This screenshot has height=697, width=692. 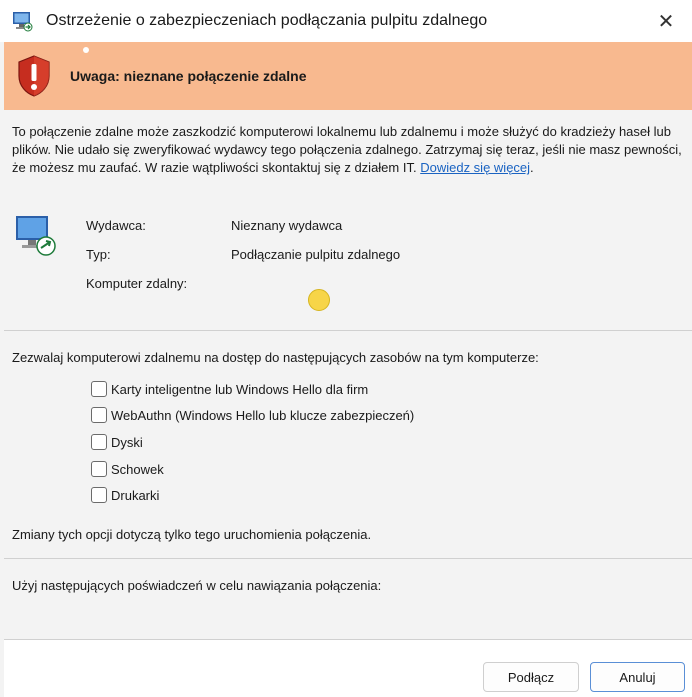 I want to click on close-icon: ✕, so click(x=666, y=21).